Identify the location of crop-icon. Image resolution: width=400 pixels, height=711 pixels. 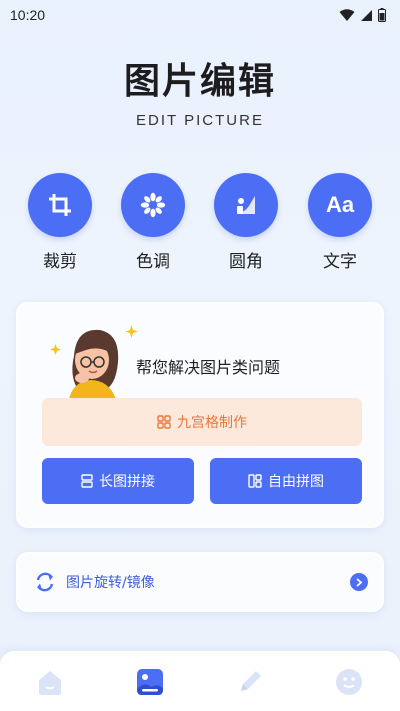
(60, 205).